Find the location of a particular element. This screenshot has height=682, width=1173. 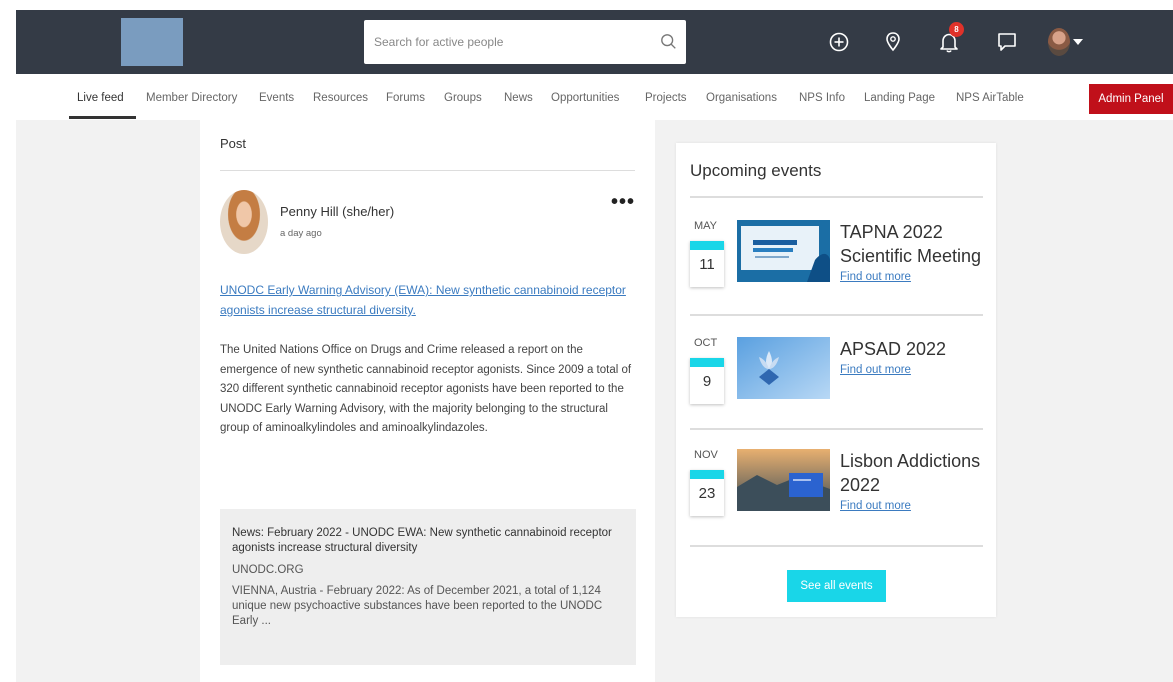

event-title: Lisbon Addictions 2022 is located at coordinates (910, 473).